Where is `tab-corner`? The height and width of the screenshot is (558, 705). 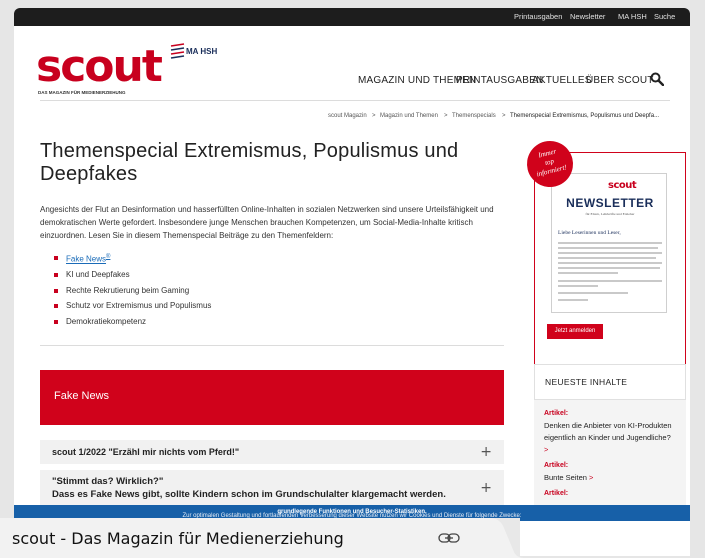
tab-corner is located at coordinates (497, 538).